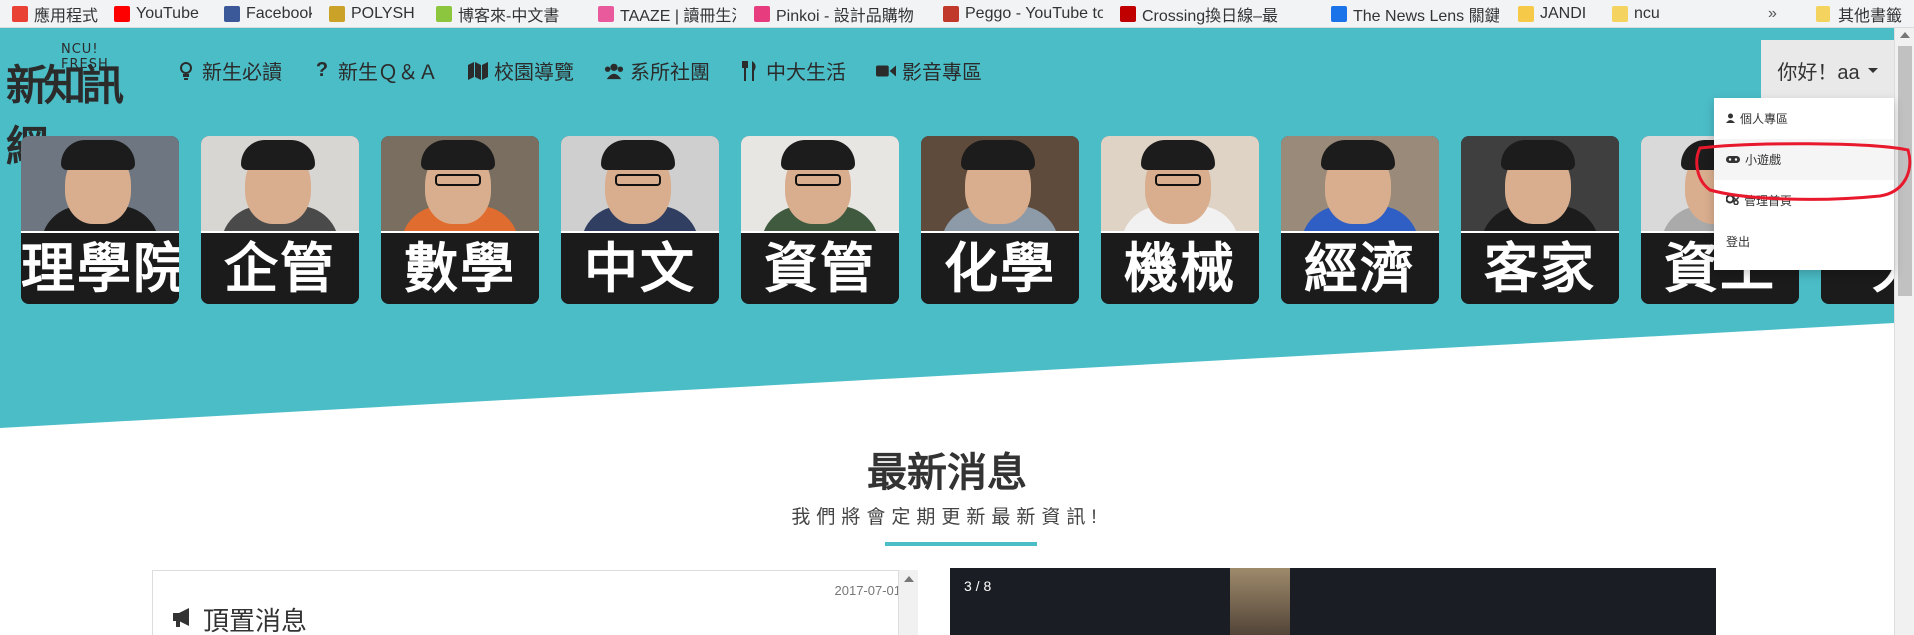 This screenshot has width=1914, height=635. Describe the element at coordinates (20, 13) in the screenshot. I see `apps-grid-icon` at that location.